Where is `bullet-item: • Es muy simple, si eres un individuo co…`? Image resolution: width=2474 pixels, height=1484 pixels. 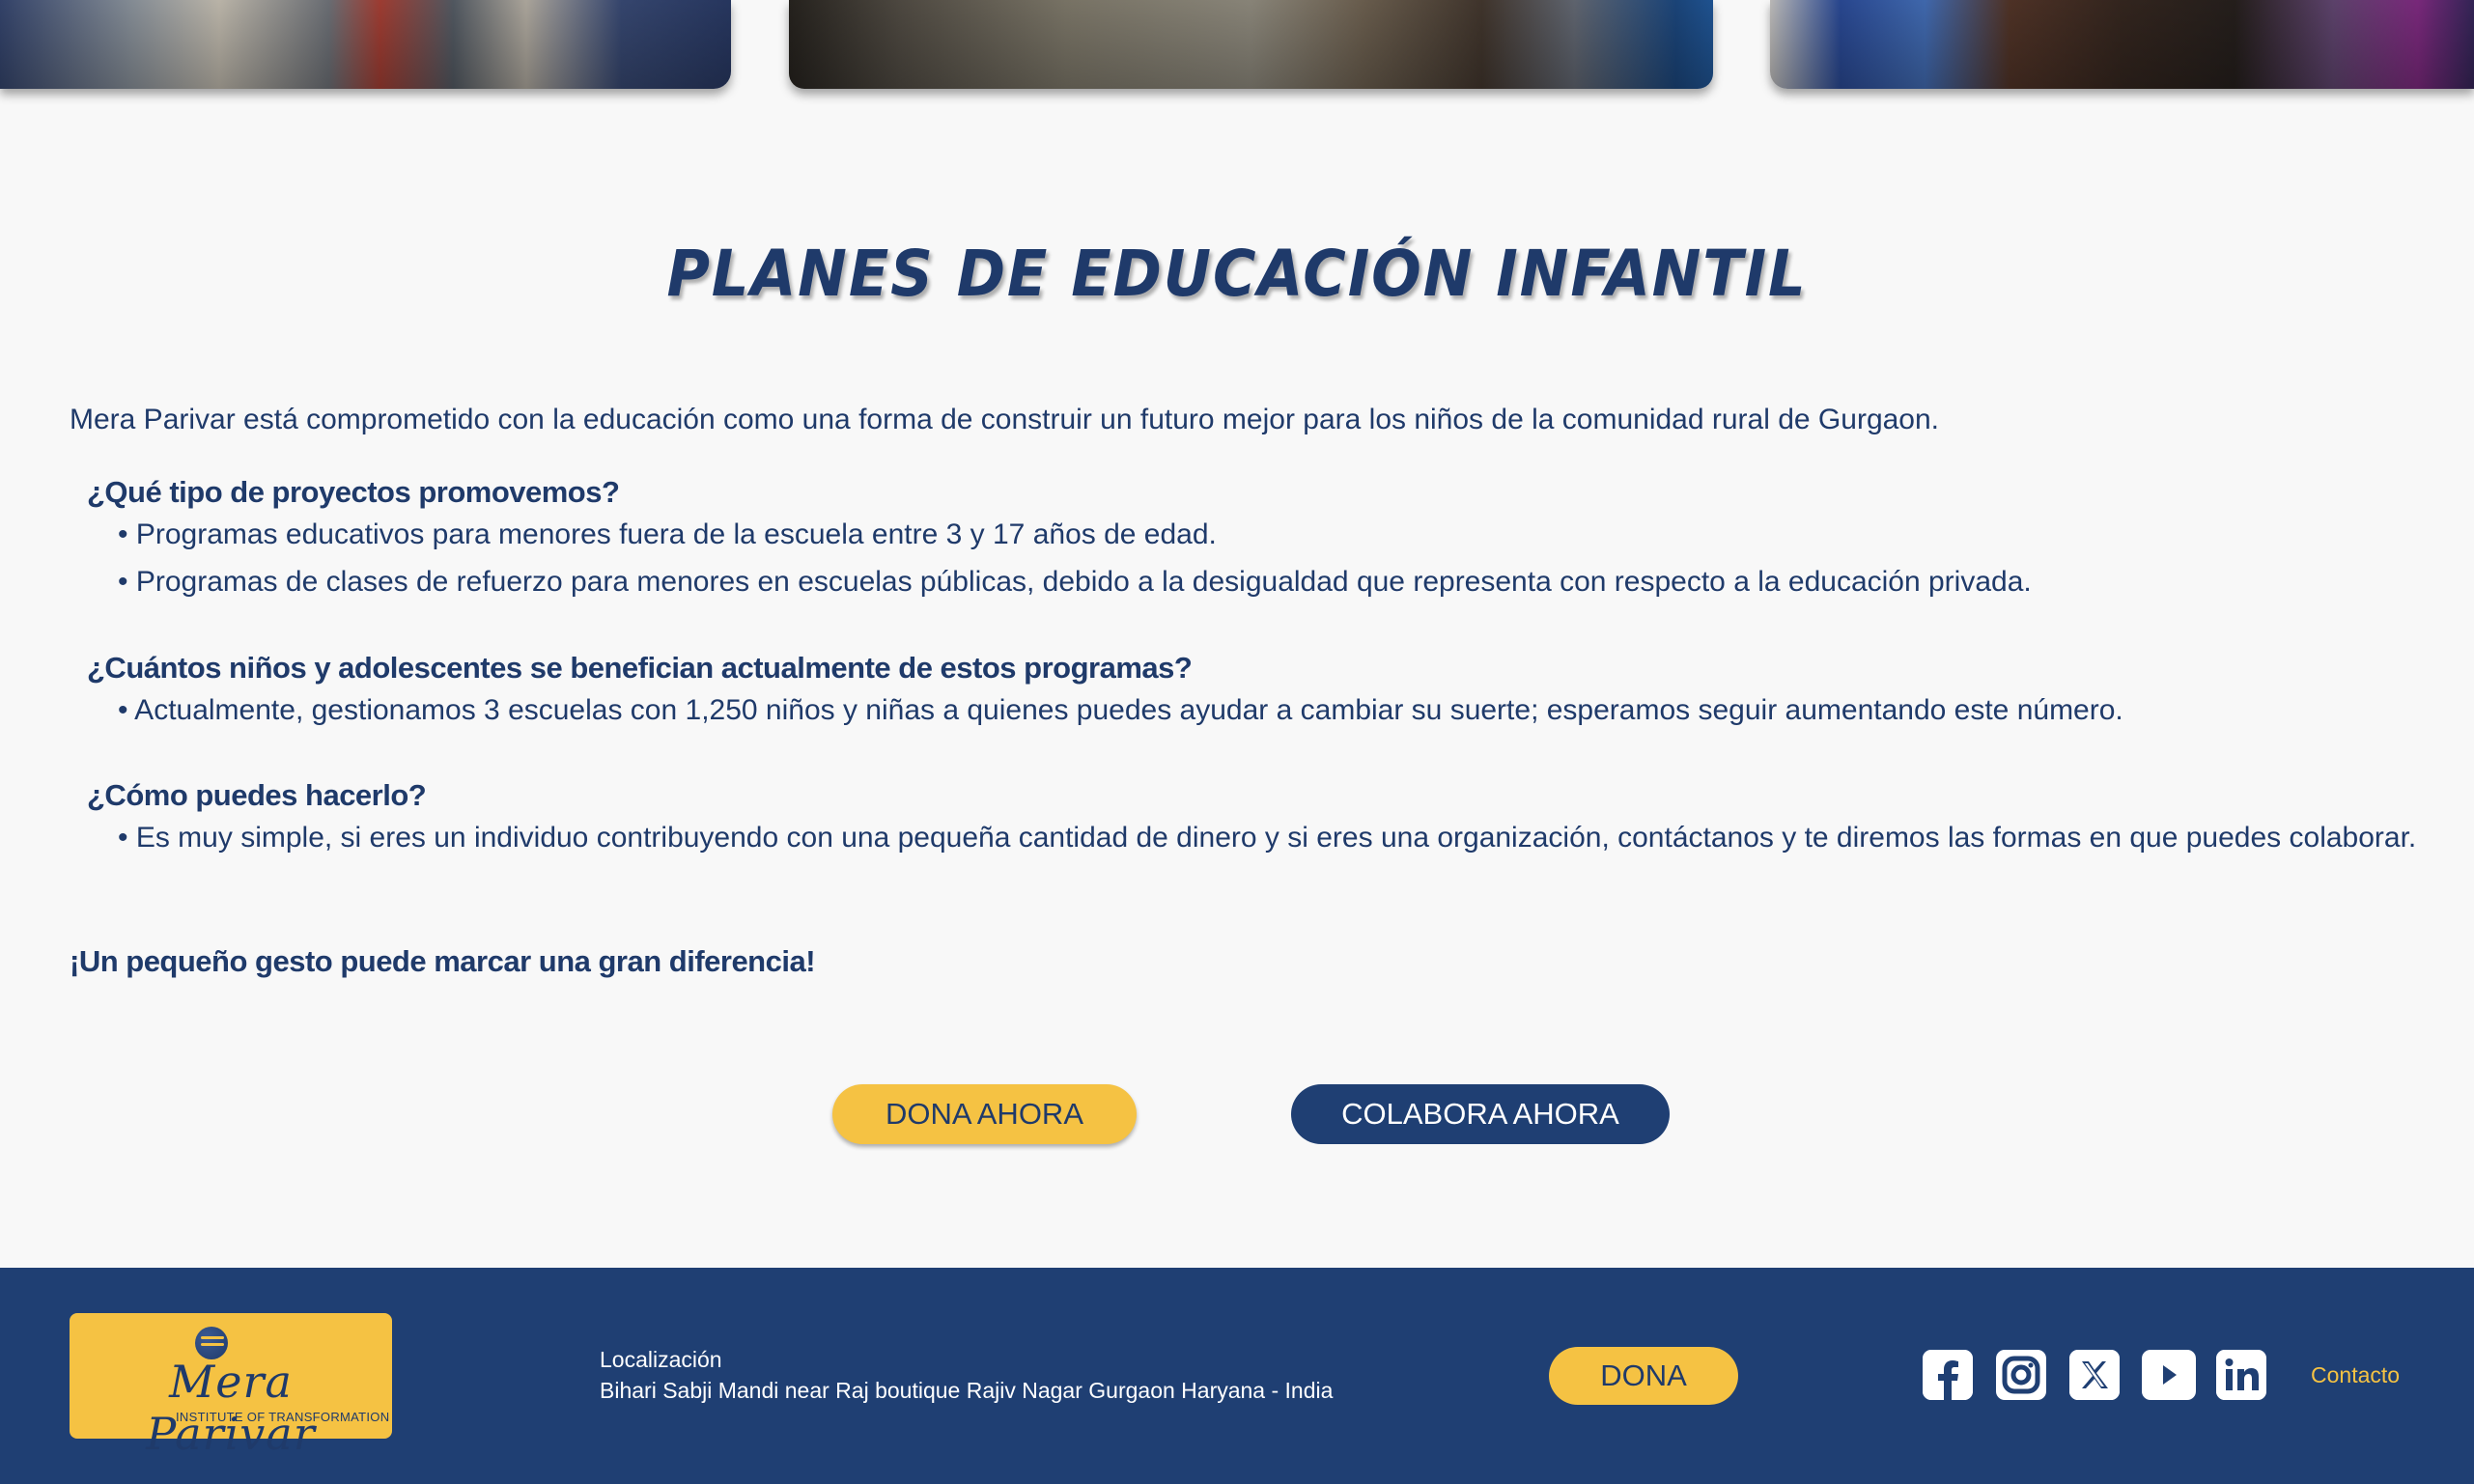
bullet-item: • Es muy simple, si eres un individuo co… is located at coordinates (1268, 838).